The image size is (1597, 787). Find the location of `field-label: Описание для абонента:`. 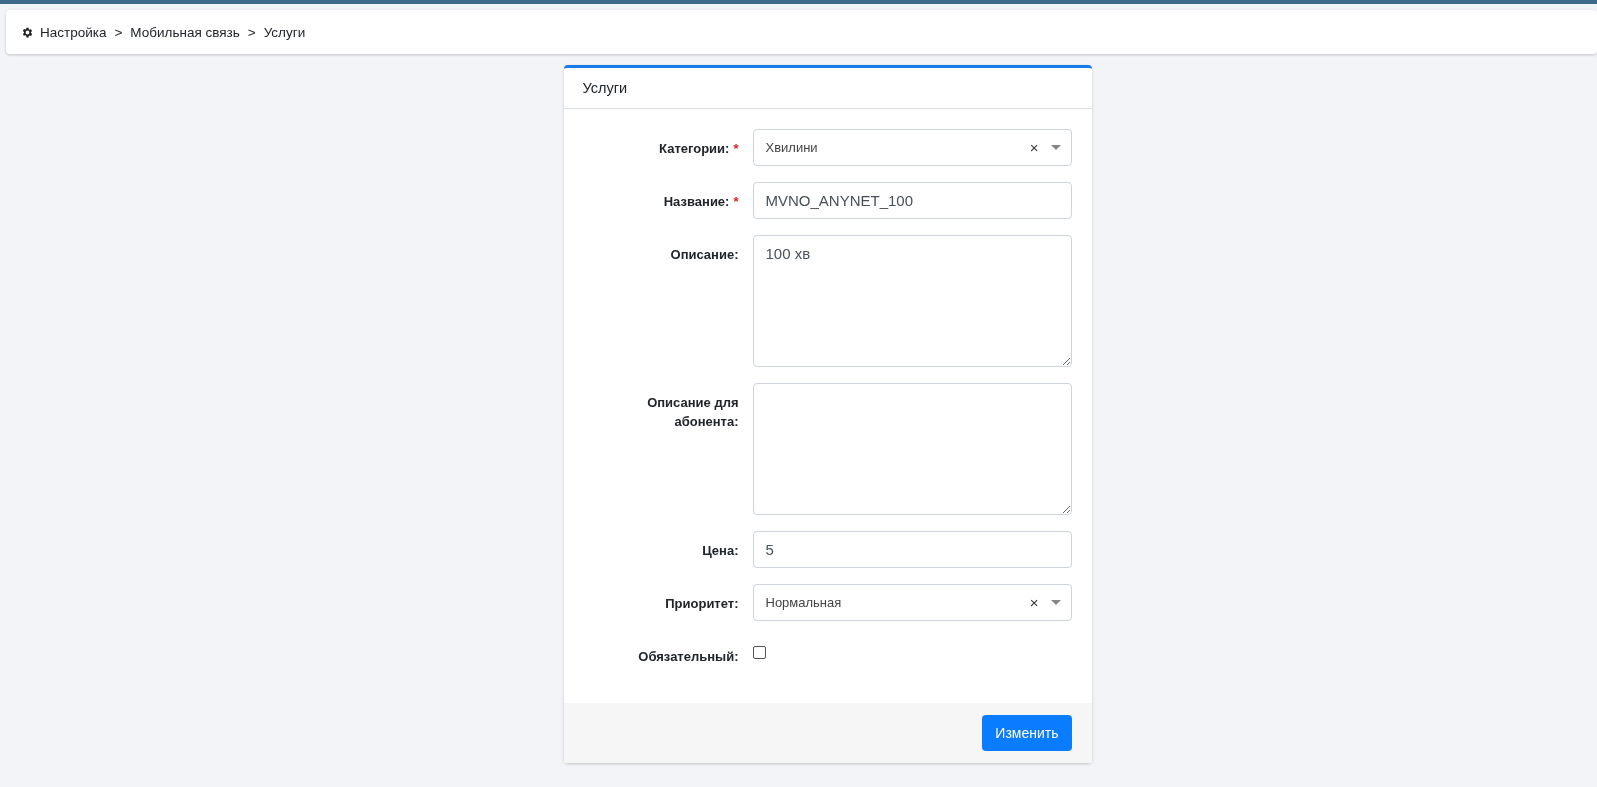

field-label: Описание для абонента: is located at coordinates (693, 412).